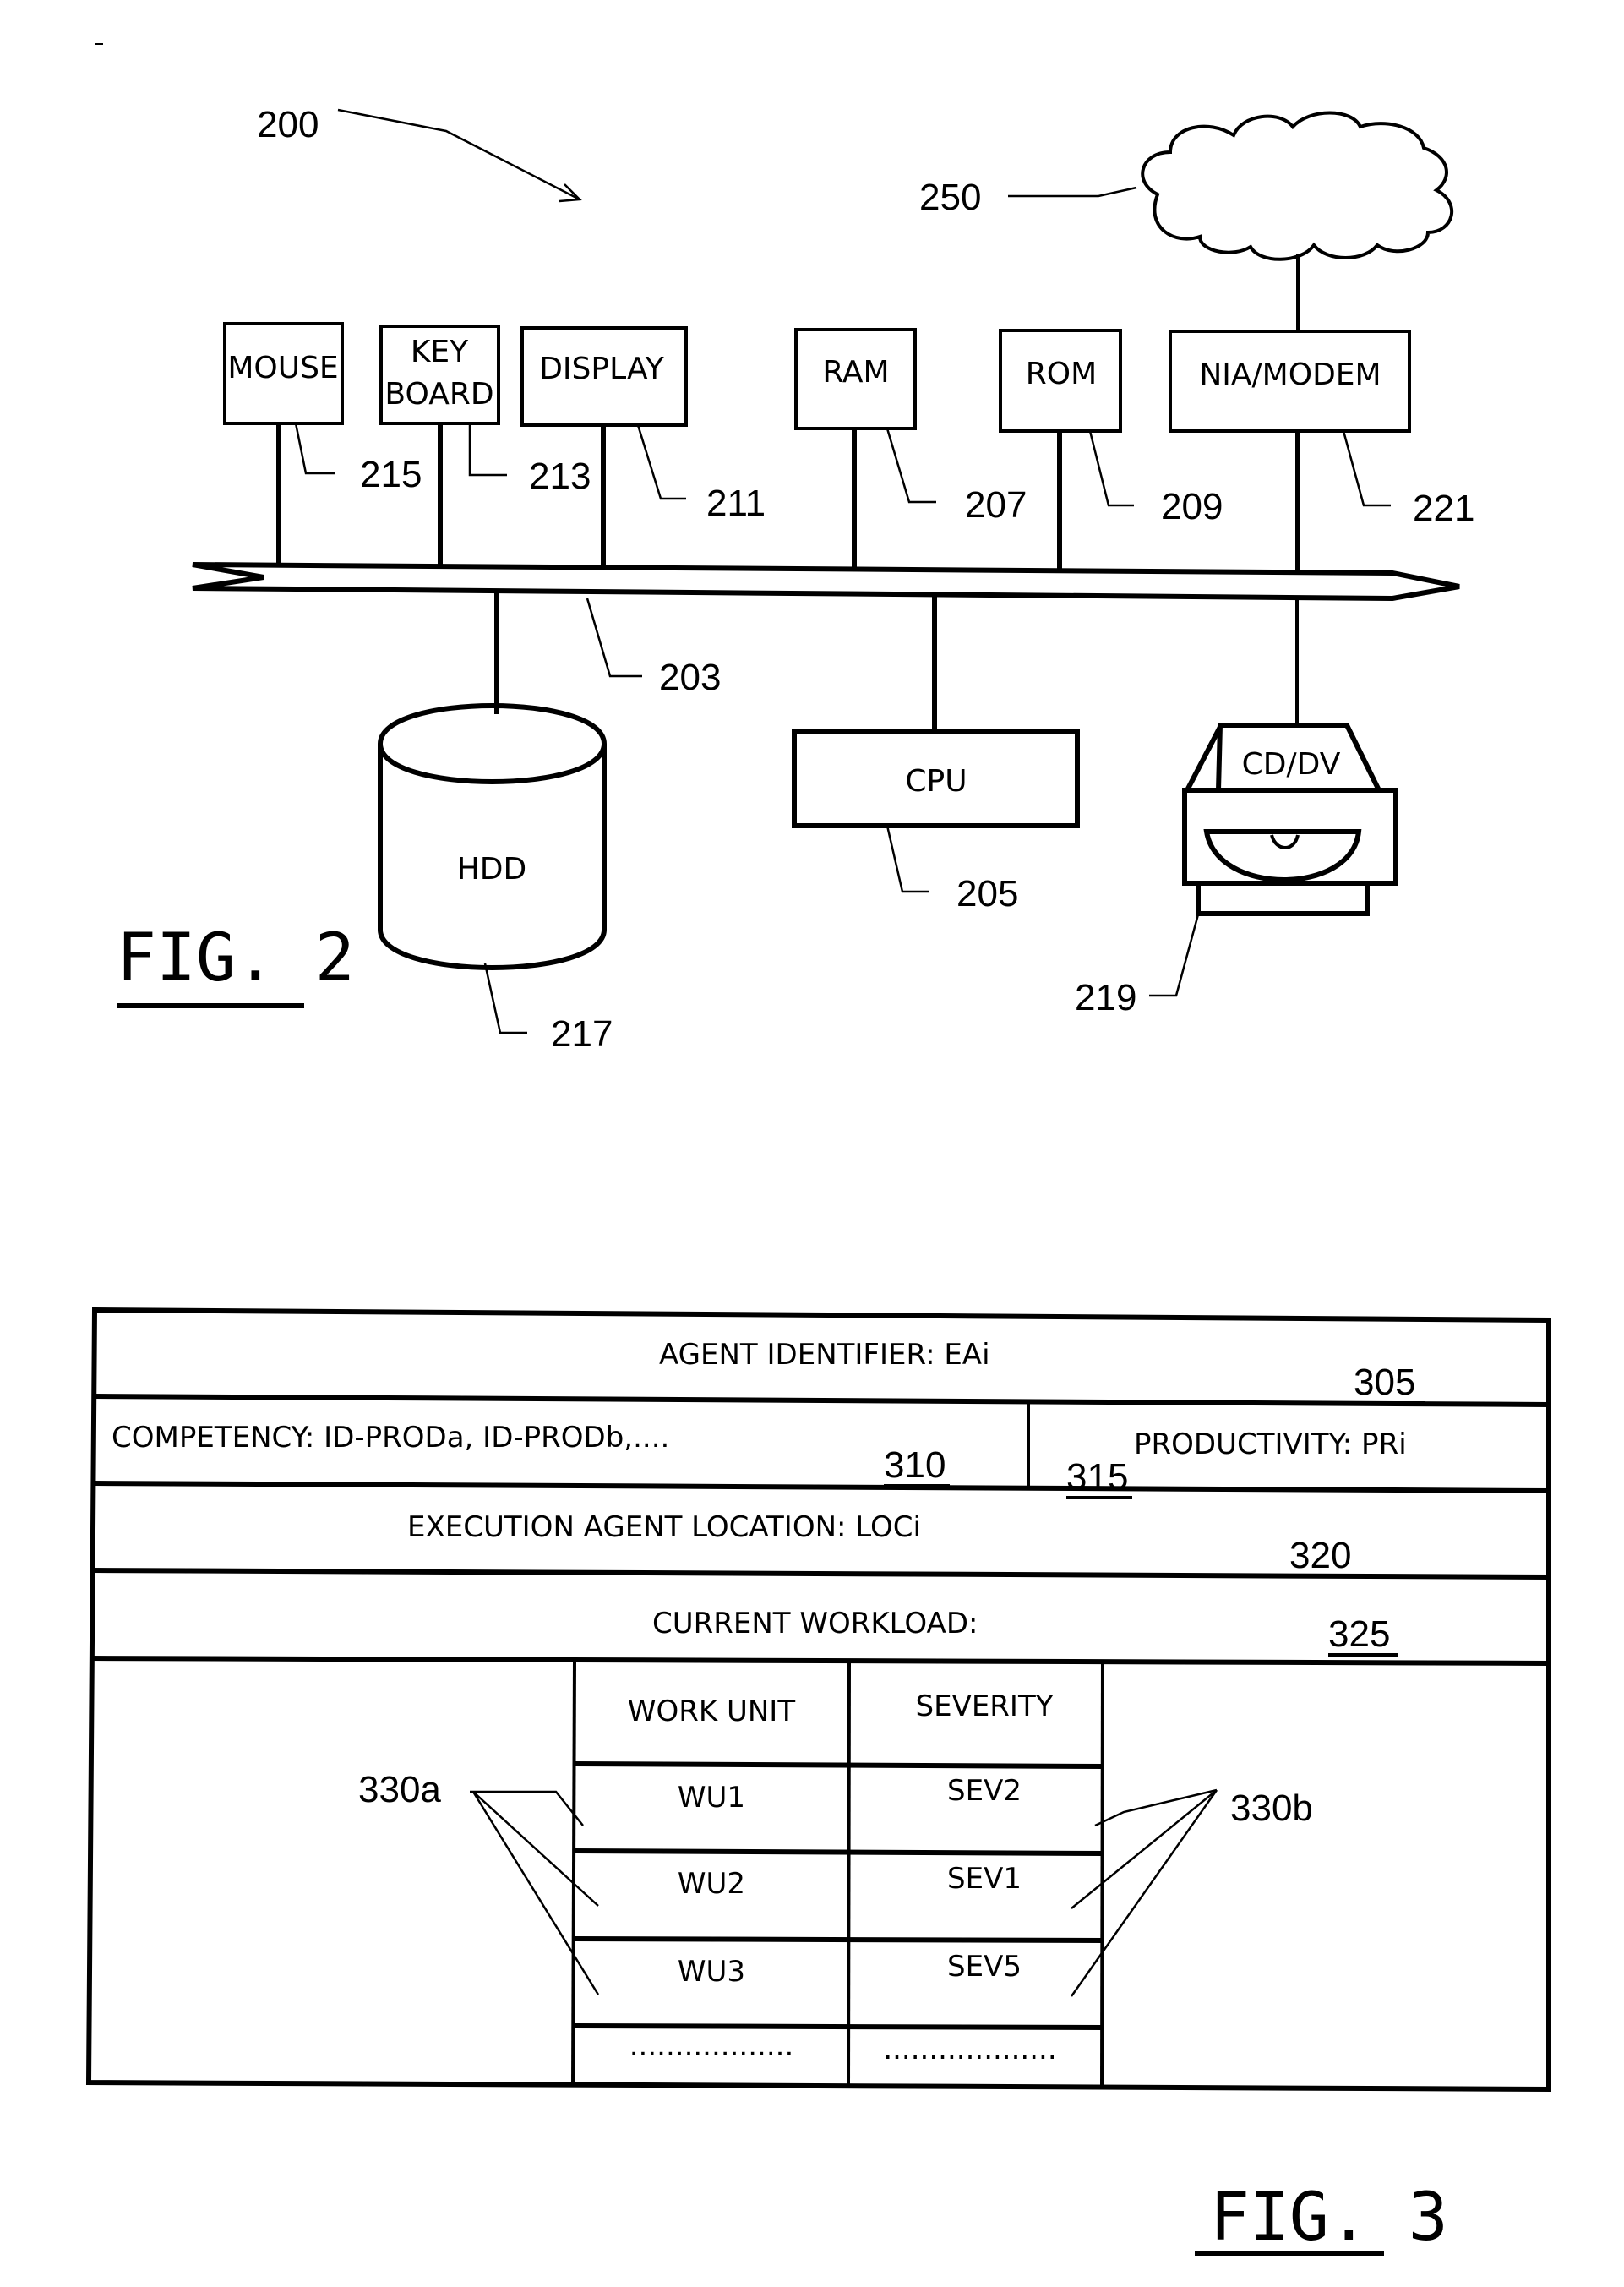  I want to click on ref-207: 207, so click(996, 505).